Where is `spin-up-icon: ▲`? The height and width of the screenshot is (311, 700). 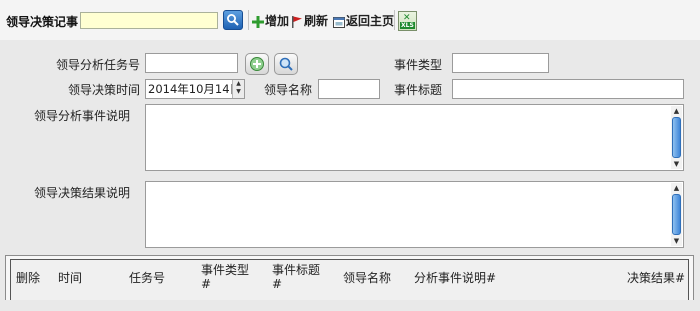 spin-up-icon: ▲ is located at coordinates (238, 83).